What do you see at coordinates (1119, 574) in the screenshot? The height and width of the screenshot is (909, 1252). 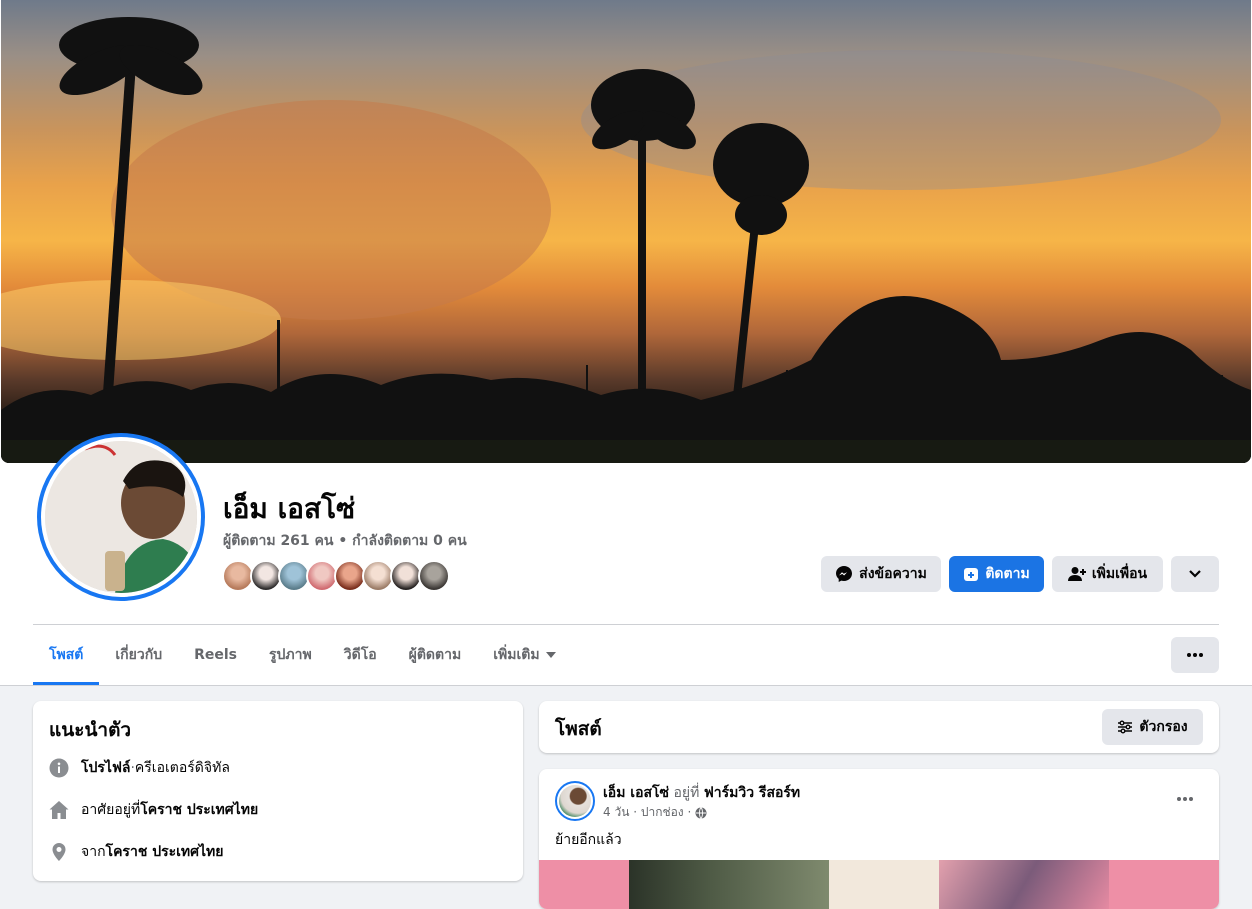 I see `add-friend-button-label: เพิ่มเพื่อน` at bounding box center [1119, 574].